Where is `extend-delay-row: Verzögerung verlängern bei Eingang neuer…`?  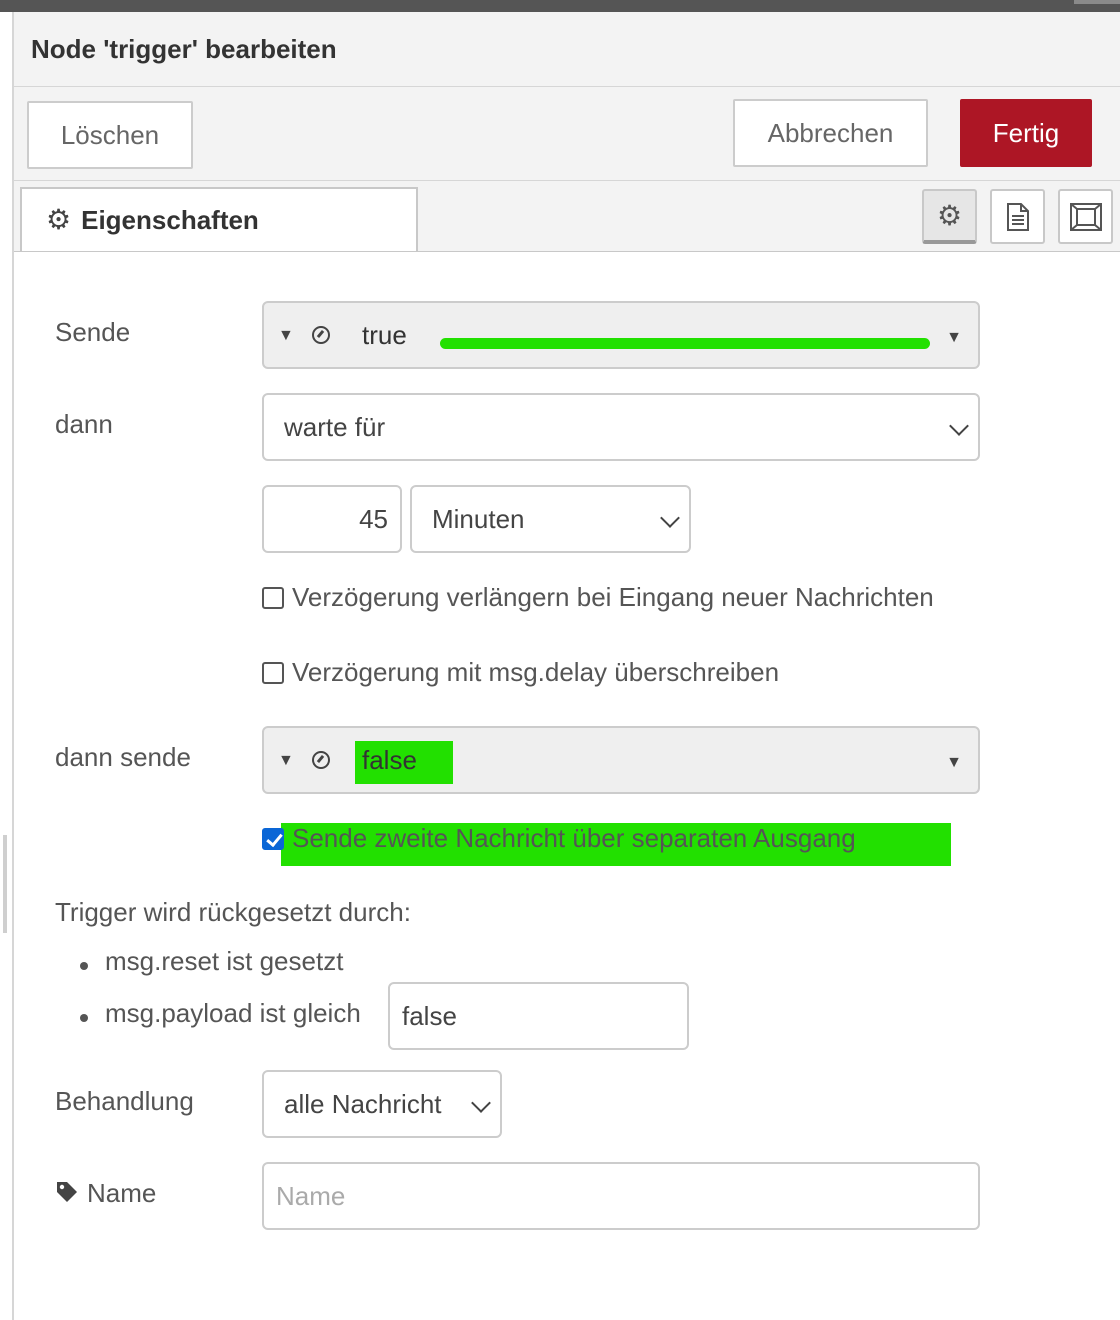 extend-delay-row: Verzögerung verlängern bei Eingang neuer… is located at coordinates (598, 597).